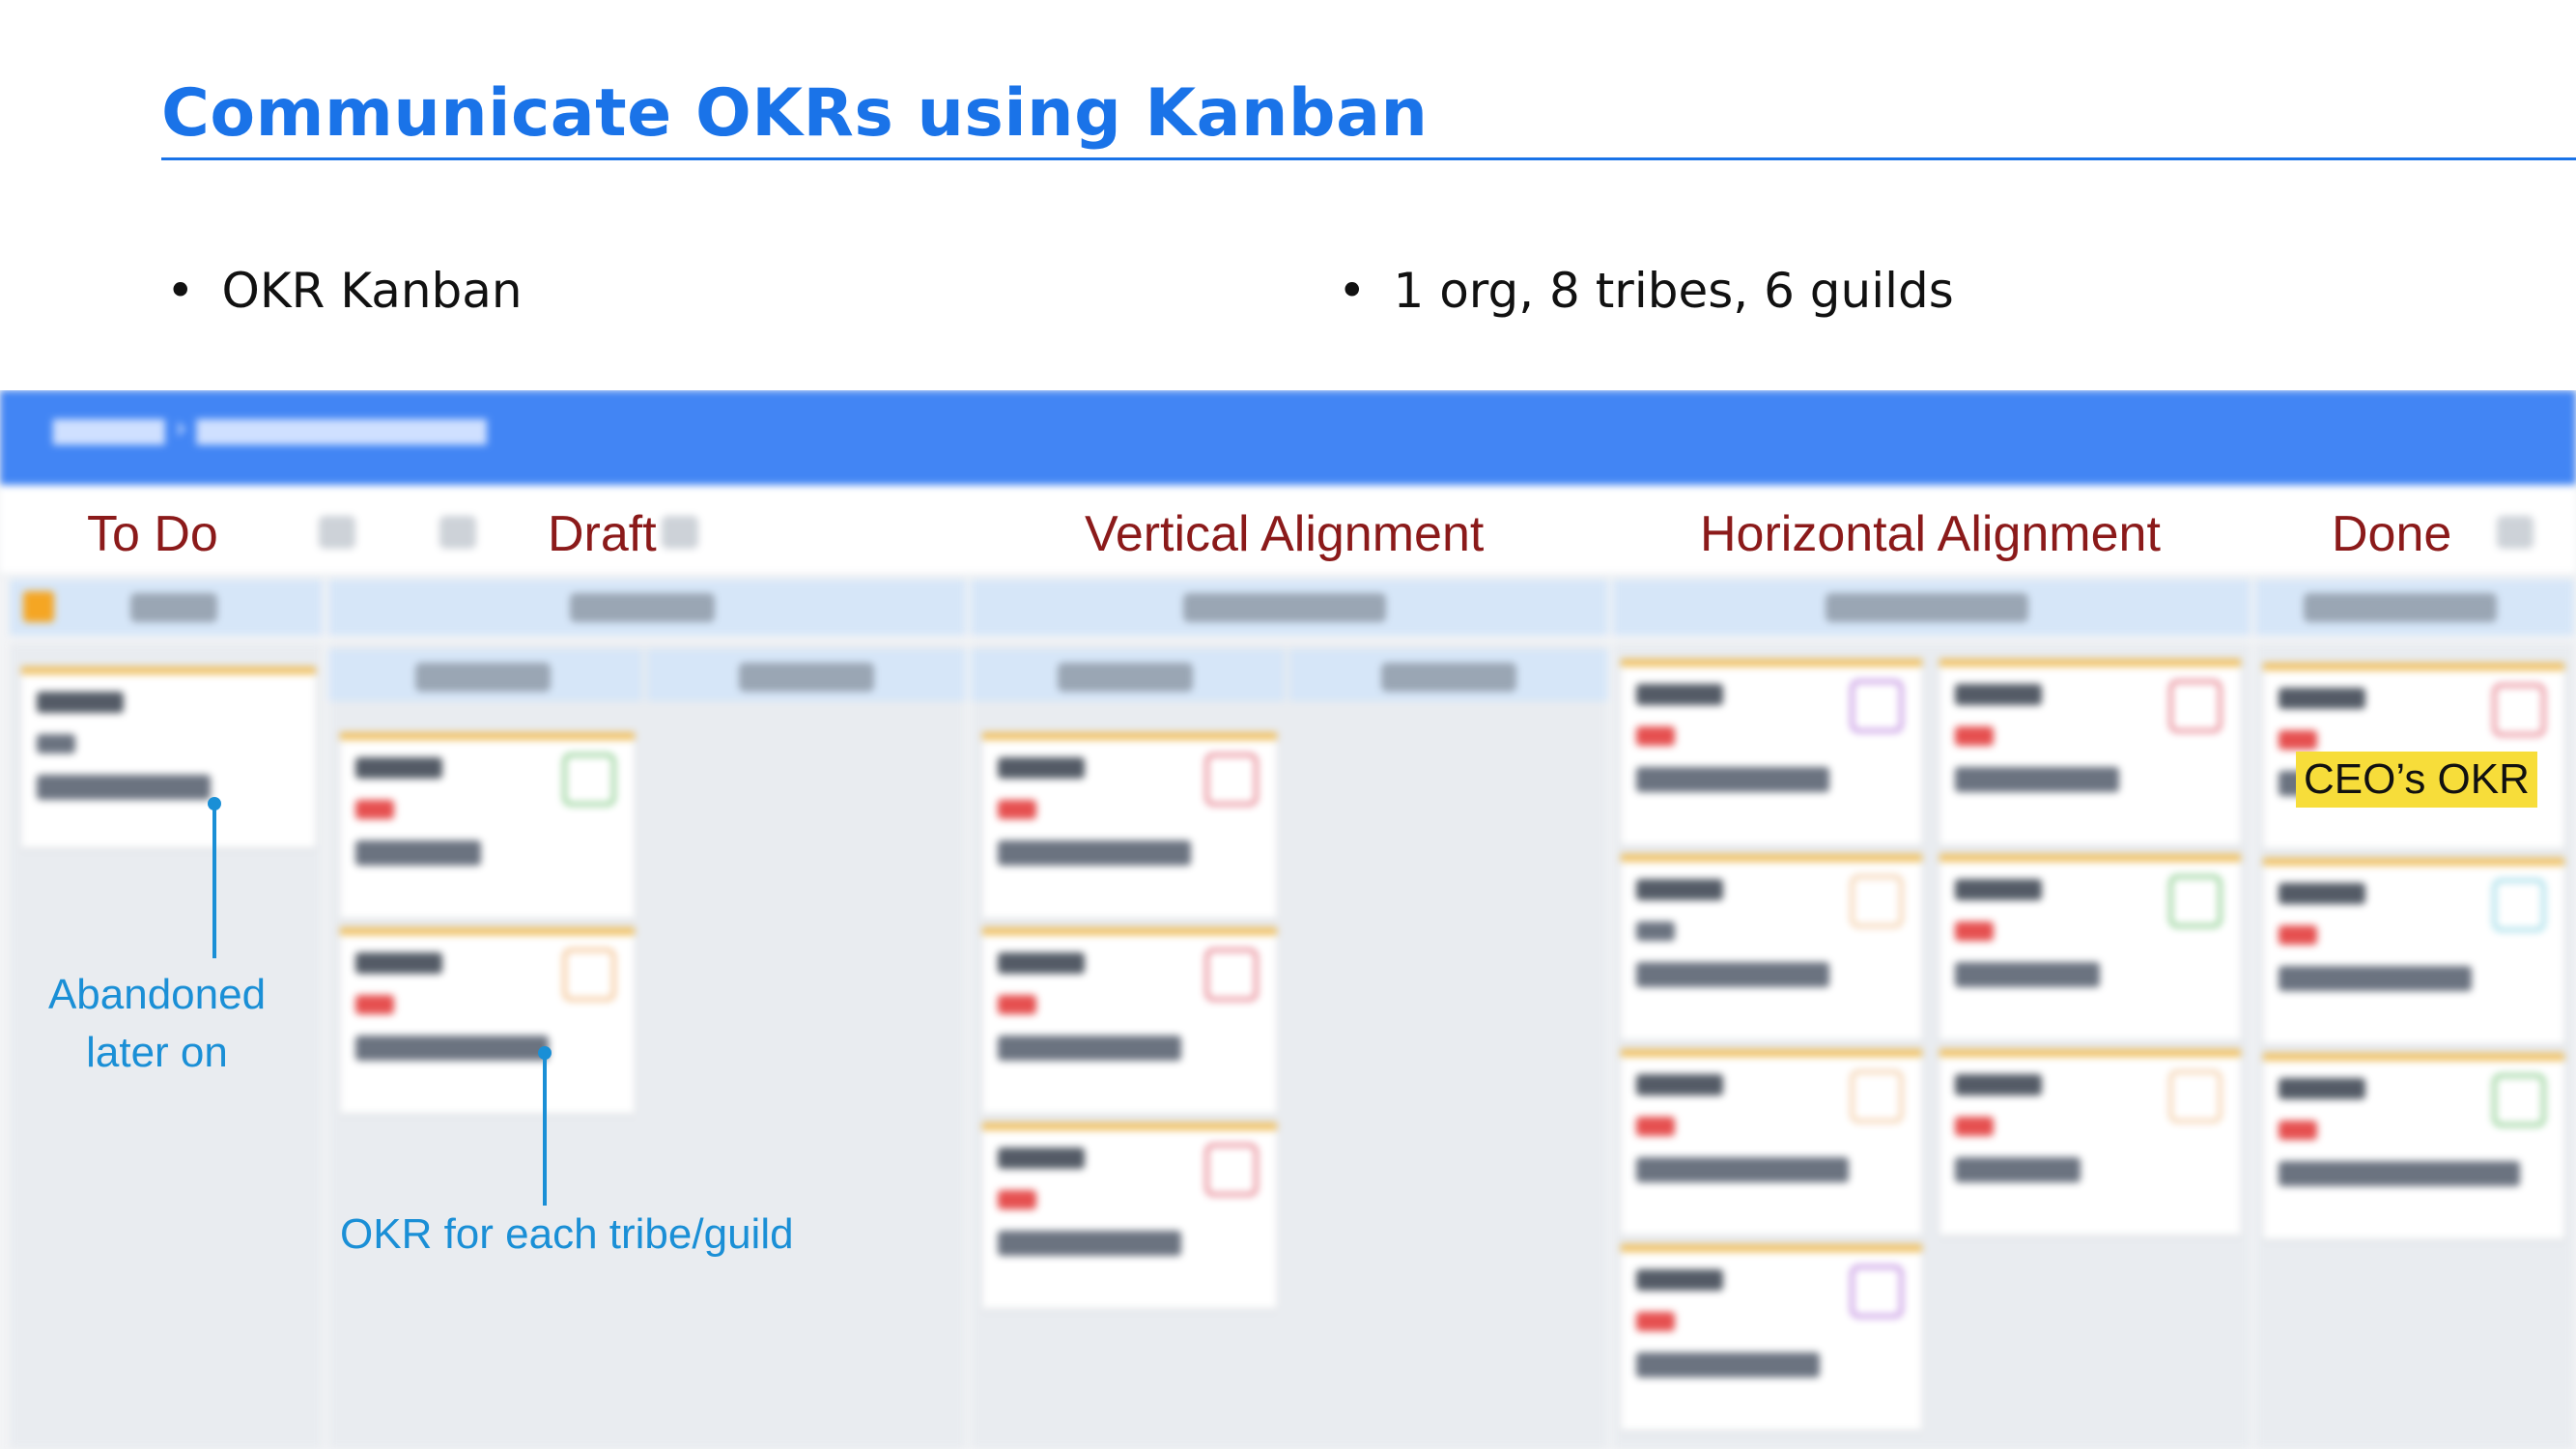  Describe the element at coordinates (2416, 780) in the screenshot. I see `annotation-ceo-okr: CEO’s OKR` at that location.